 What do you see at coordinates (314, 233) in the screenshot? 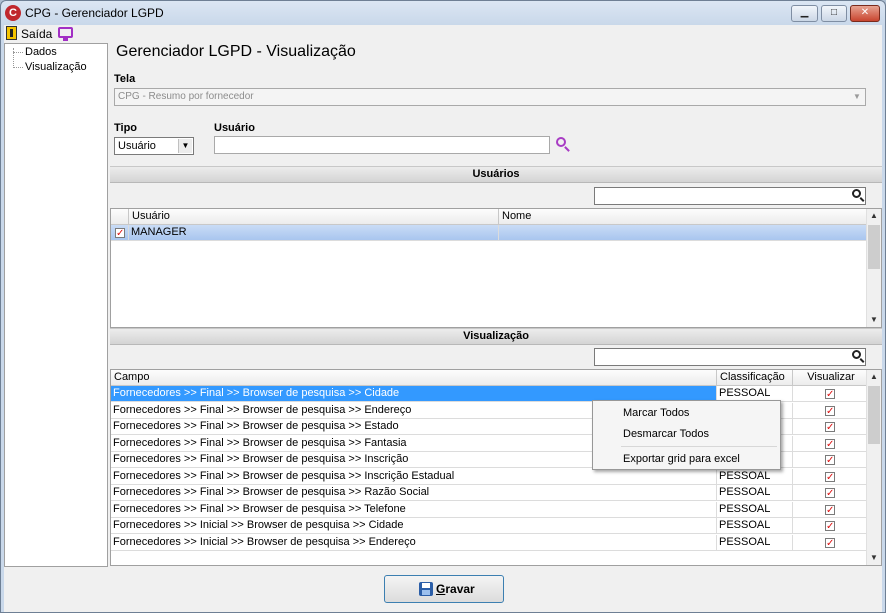
I see `user-name-cell: MANAGER` at bounding box center [314, 233].